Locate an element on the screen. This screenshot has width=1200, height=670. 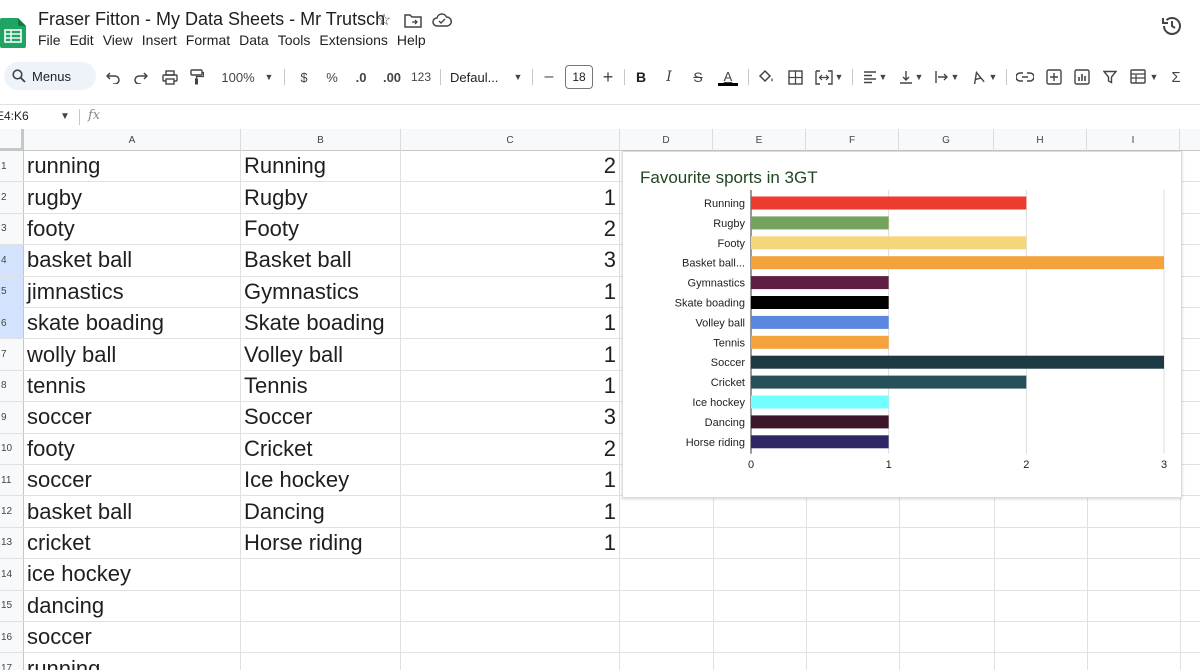
cell-b: Skate boading is located at coordinates (321, 323).